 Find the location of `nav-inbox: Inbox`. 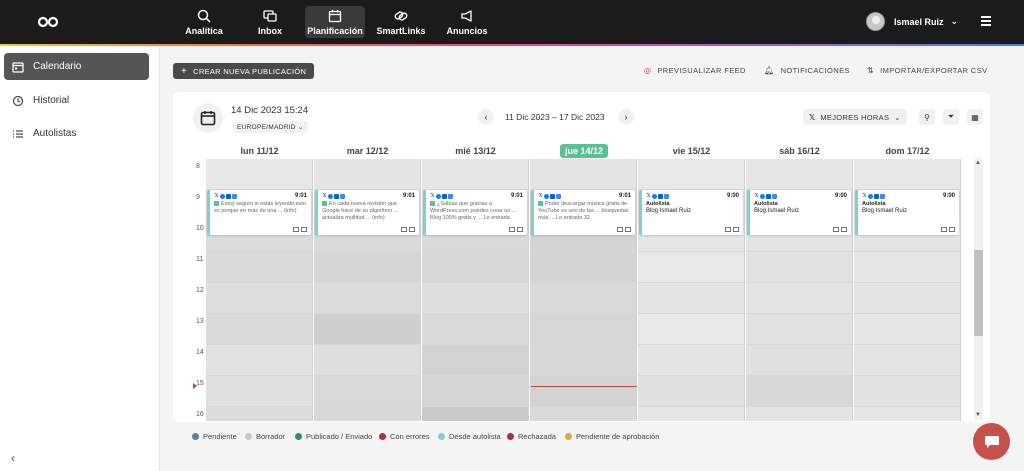

nav-inbox: Inbox is located at coordinates (270, 22).